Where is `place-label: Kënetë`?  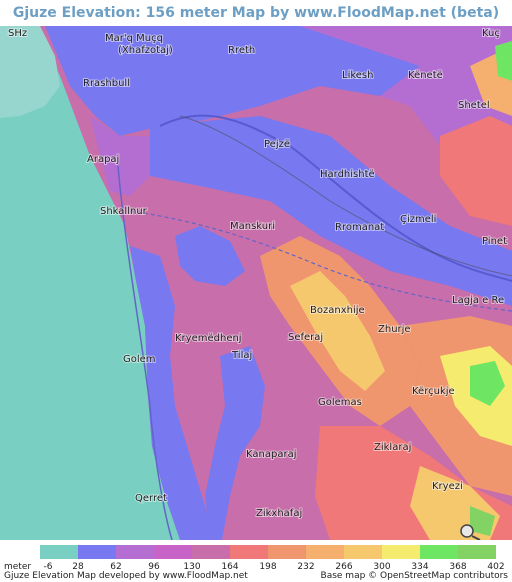 place-label: Kënetë is located at coordinates (425, 75).